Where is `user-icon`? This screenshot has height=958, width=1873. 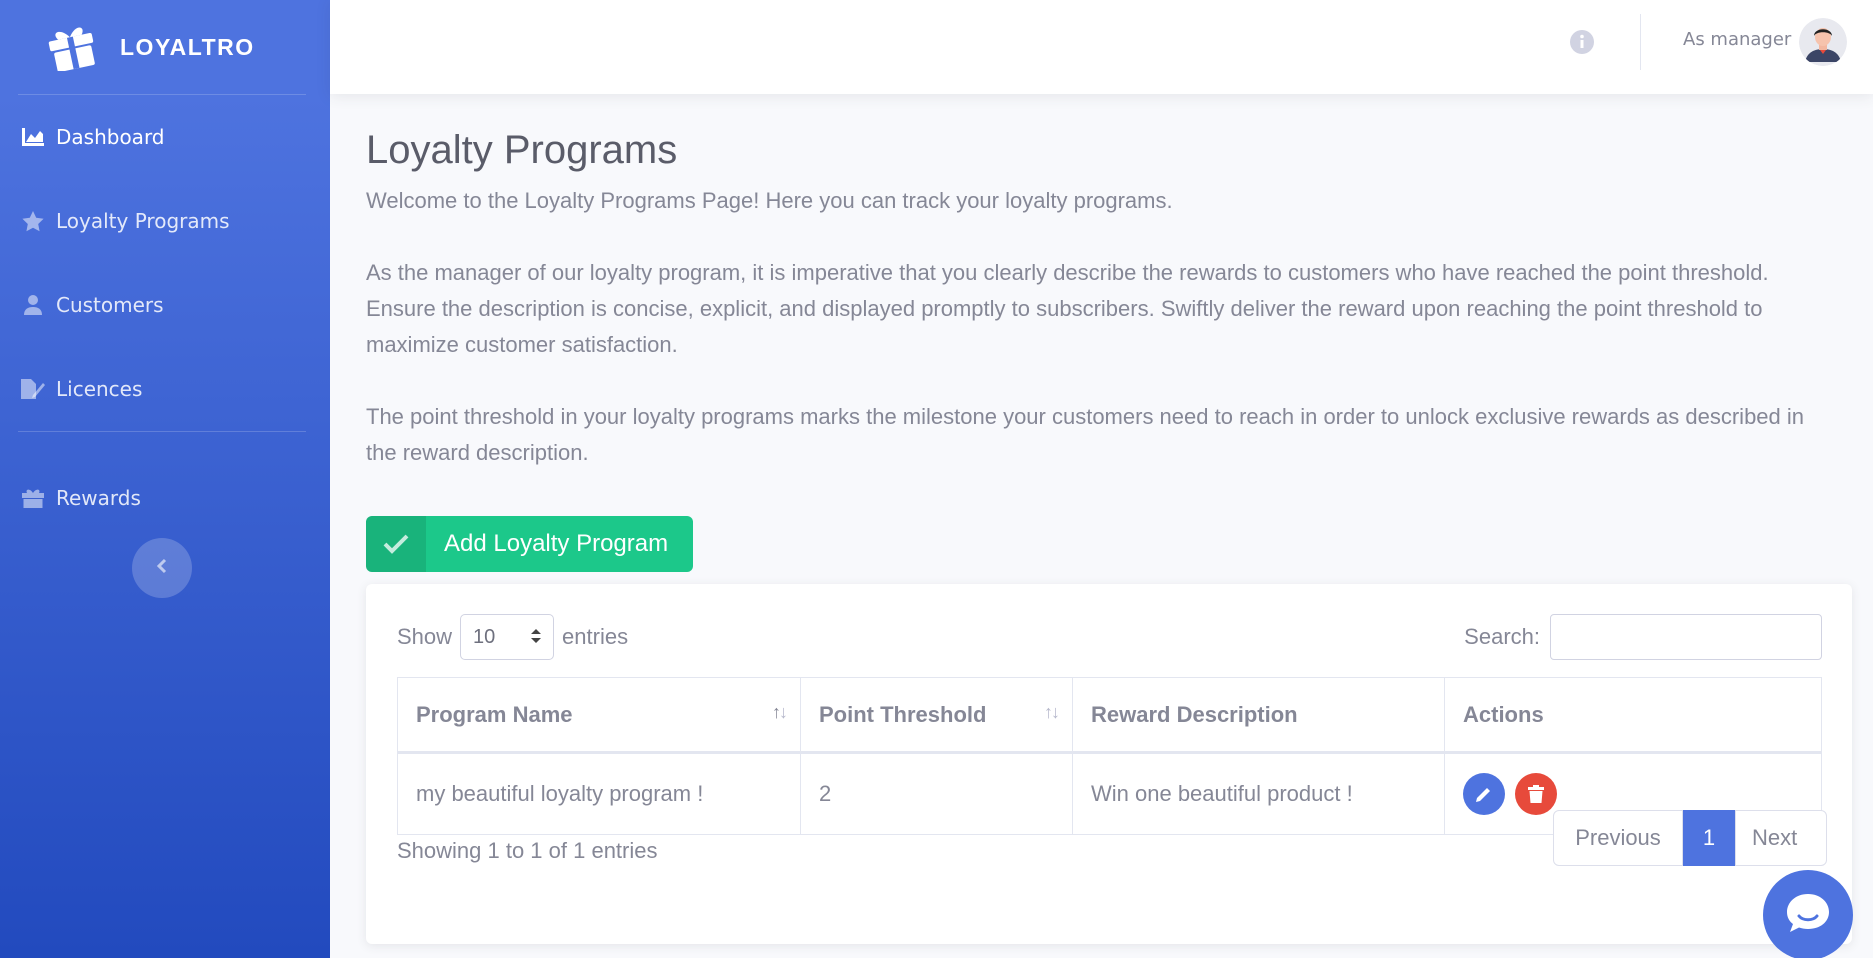 user-icon is located at coordinates (33, 305).